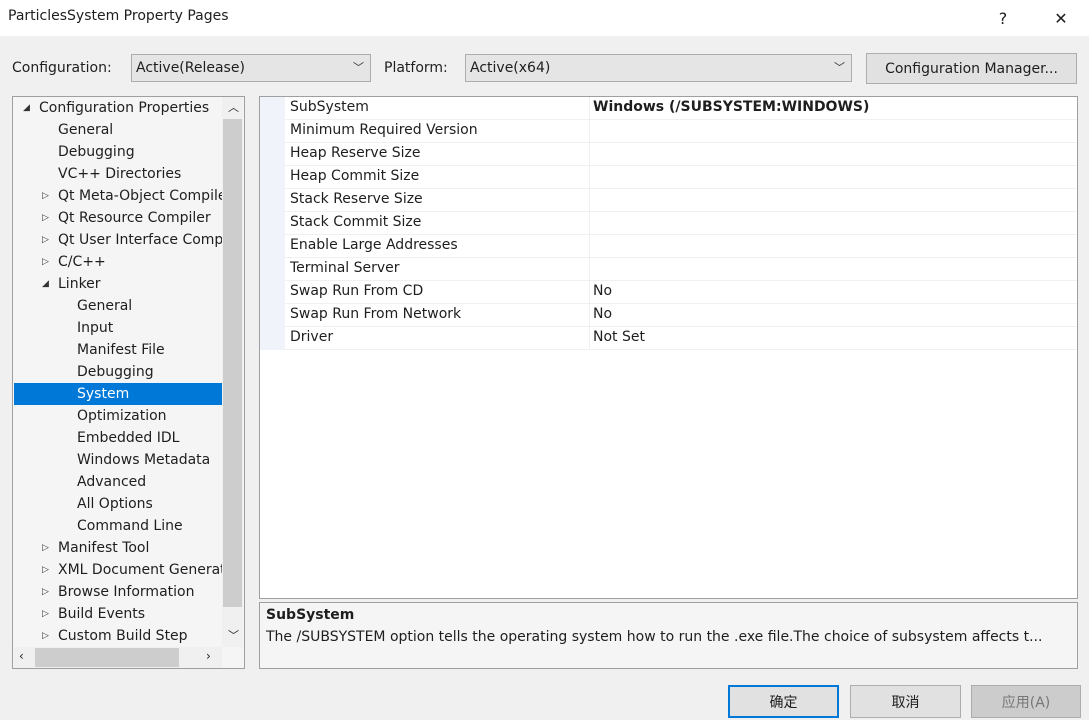 This screenshot has height=720, width=1089. I want to click on tree-item-label: Debugging, so click(115, 372).